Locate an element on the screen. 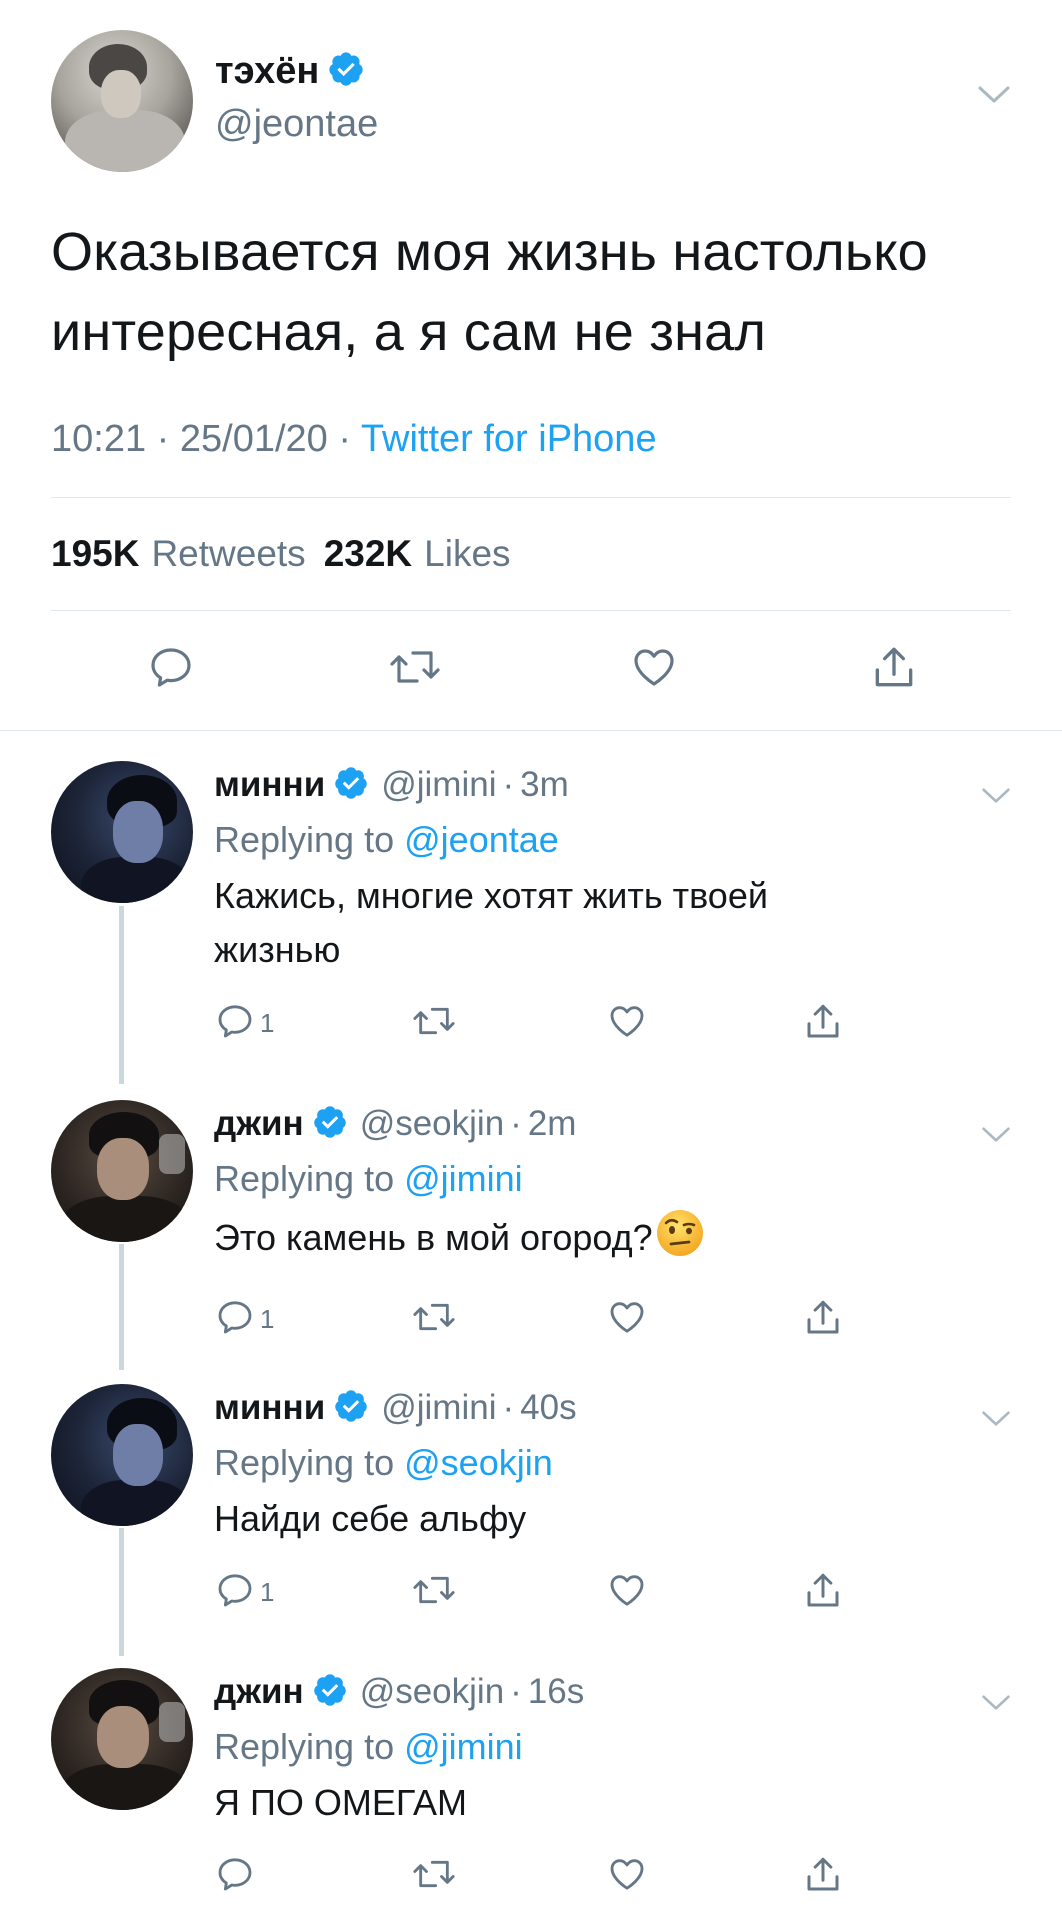 The image size is (1062, 1920). tweet-text-line: Найди себе альфу is located at coordinates (370, 1518).